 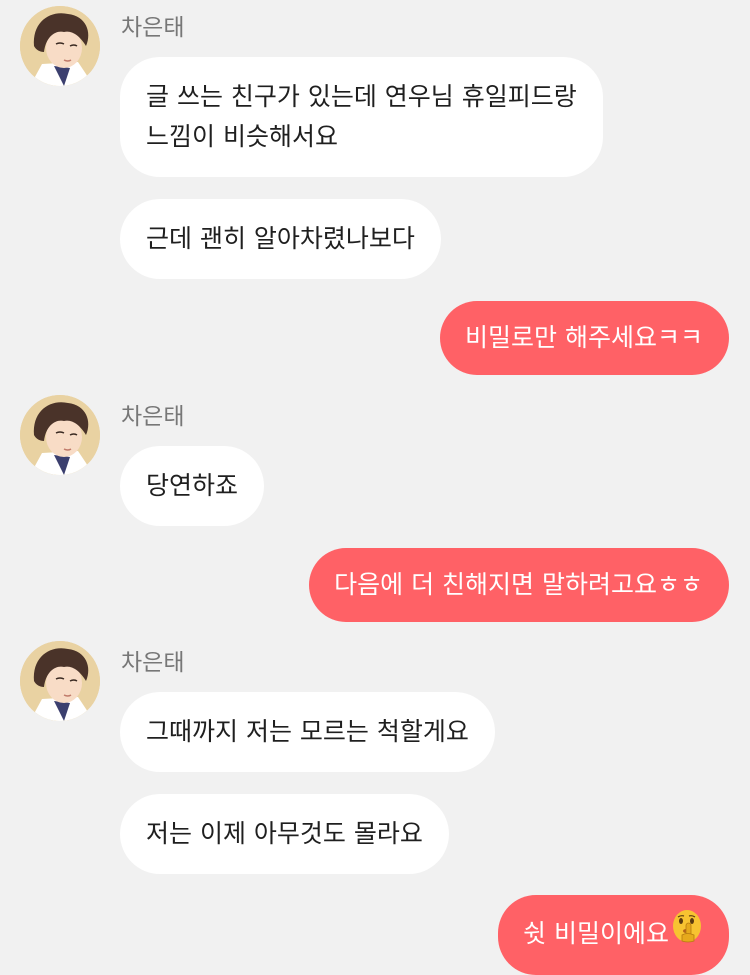 I want to click on message-text: 당연하죠, so click(x=192, y=485).